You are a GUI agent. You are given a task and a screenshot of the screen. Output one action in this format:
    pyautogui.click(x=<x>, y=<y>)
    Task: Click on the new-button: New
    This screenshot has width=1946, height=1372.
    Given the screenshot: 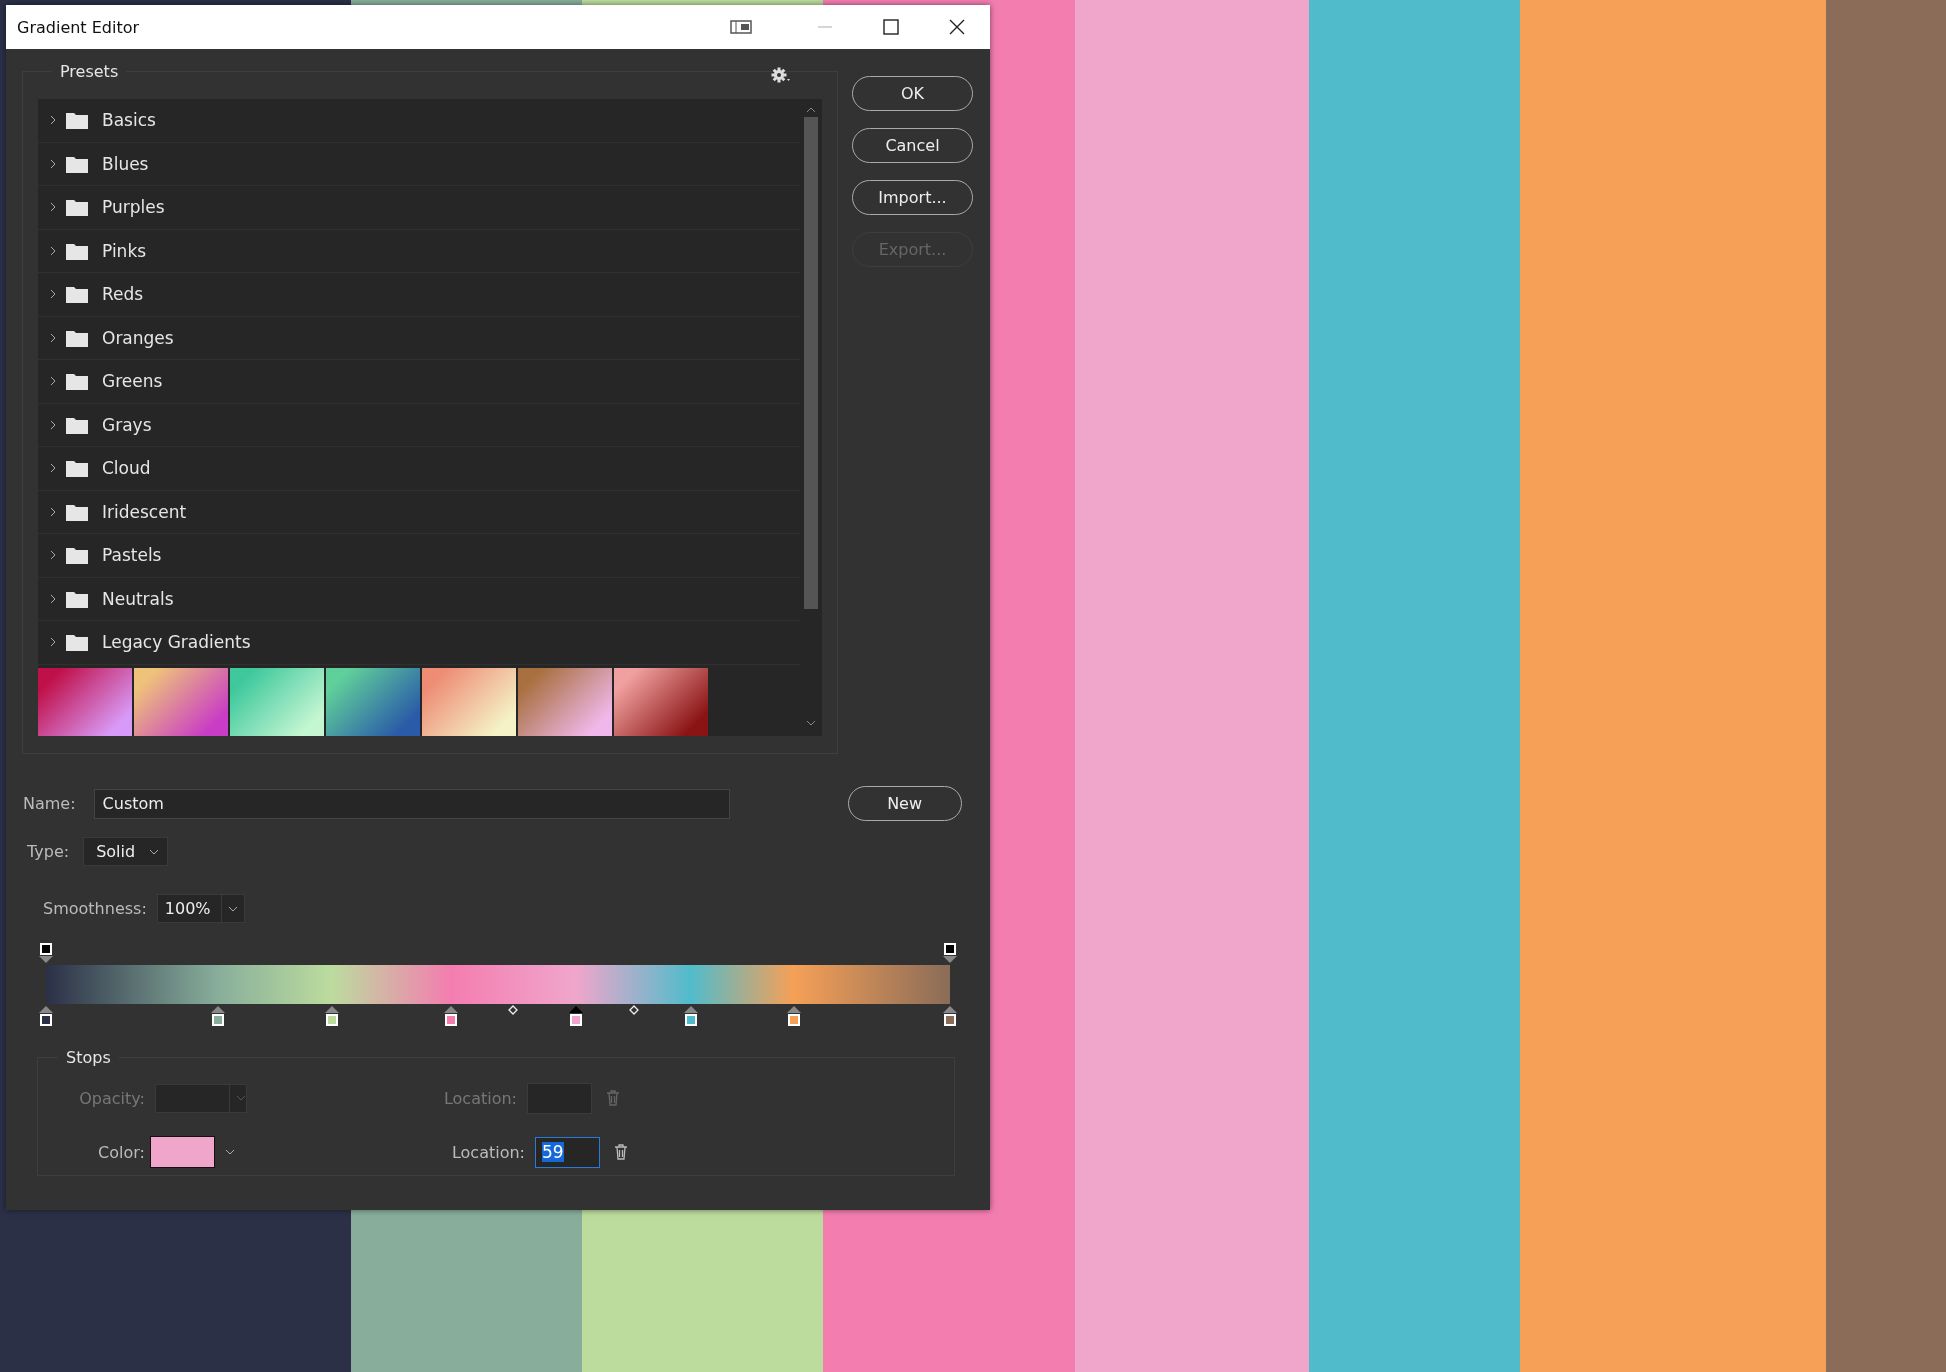 What is the action you would take?
    pyautogui.click(x=904, y=803)
    